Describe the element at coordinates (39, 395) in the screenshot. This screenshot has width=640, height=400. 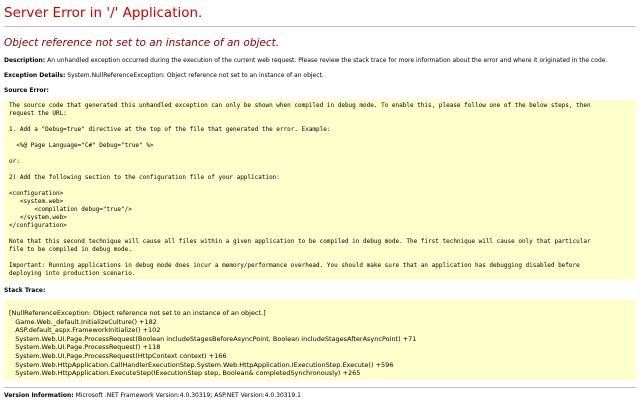
I see `version-information-label: Version Information:` at that location.